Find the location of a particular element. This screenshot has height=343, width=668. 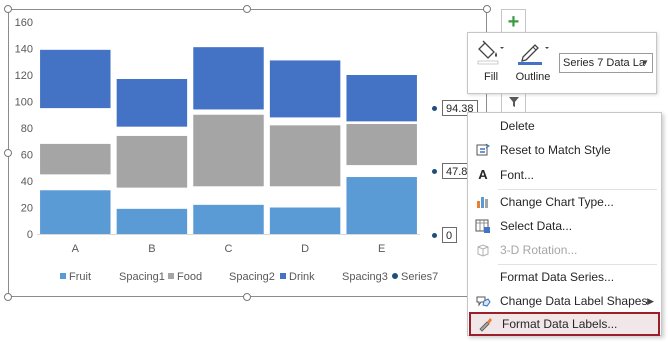

legend-entry-fruit: Fruit is located at coordinates (80, 277).